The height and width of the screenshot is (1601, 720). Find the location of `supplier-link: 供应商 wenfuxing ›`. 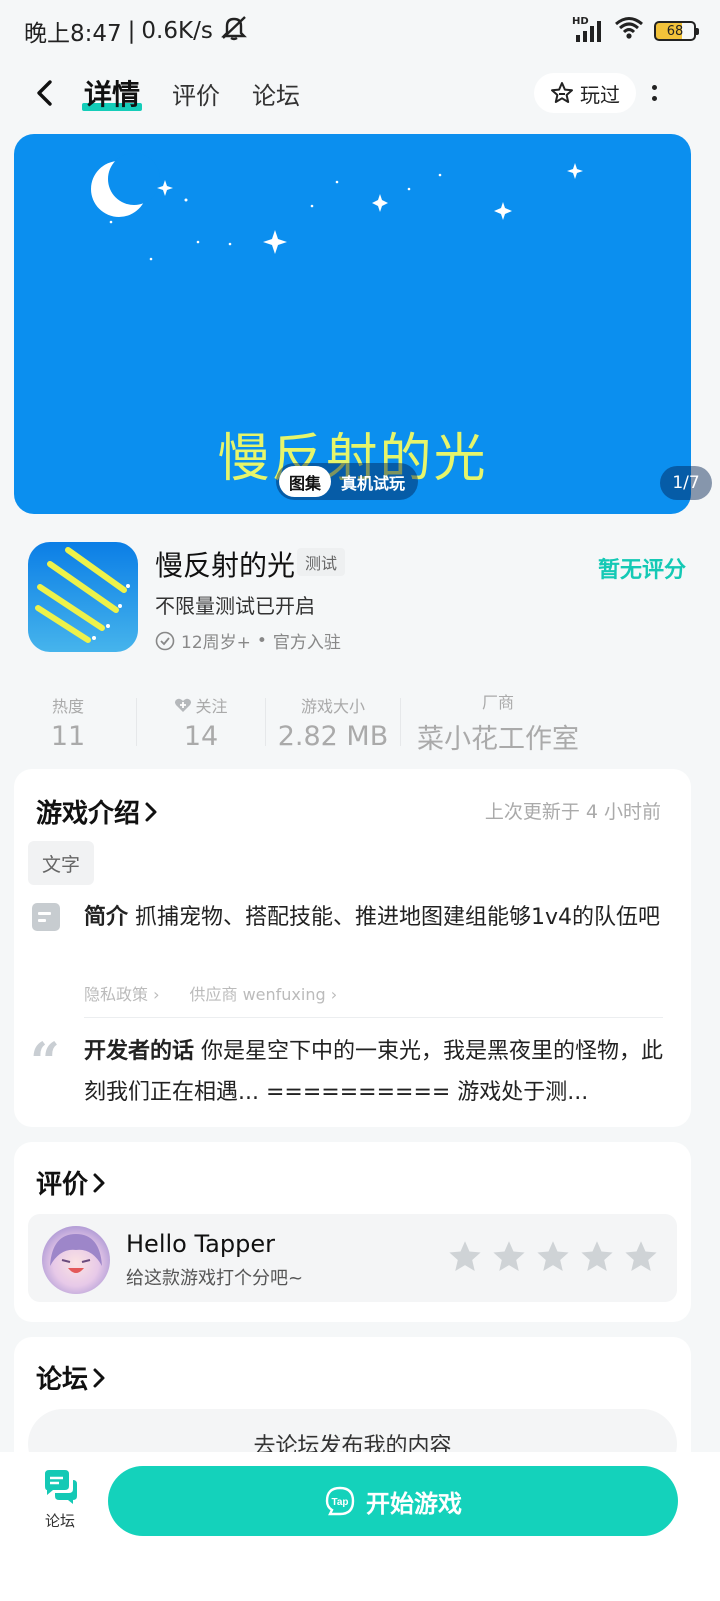

supplier-link: 供应商 wenfuxing › is located at coordinates (264, 993).